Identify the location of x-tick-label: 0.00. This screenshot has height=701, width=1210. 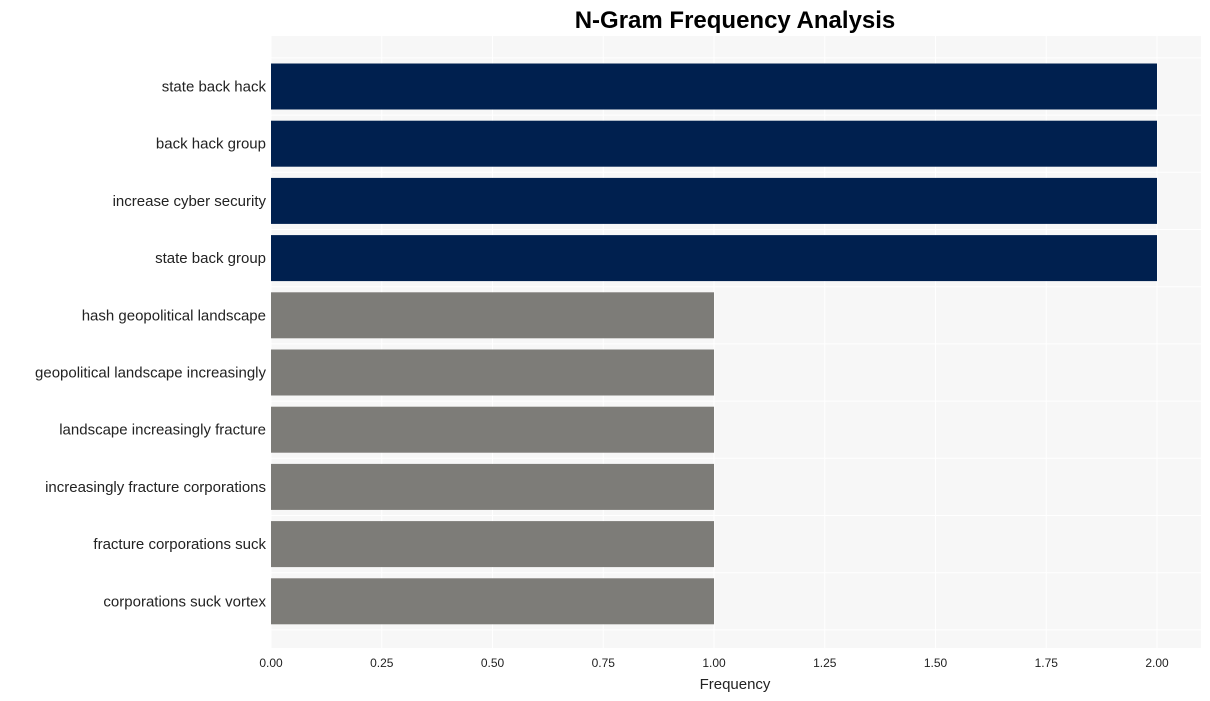
(271, 663).